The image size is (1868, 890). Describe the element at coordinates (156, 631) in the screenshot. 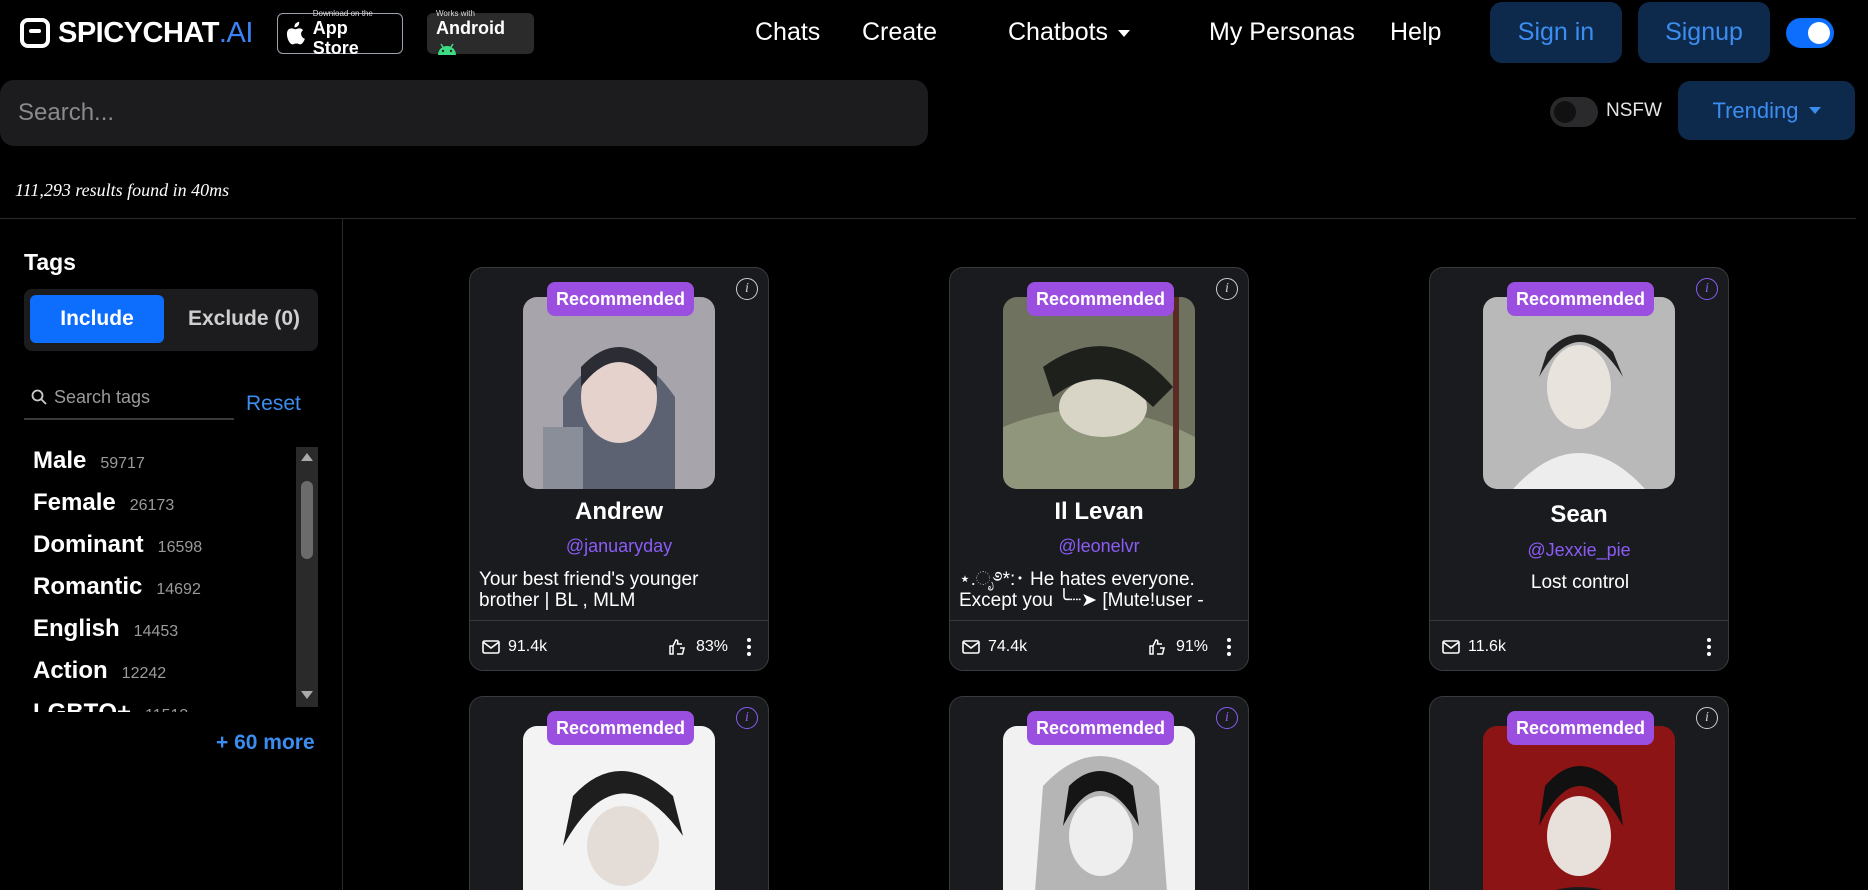

I see `tag-count: 14453` at that location.